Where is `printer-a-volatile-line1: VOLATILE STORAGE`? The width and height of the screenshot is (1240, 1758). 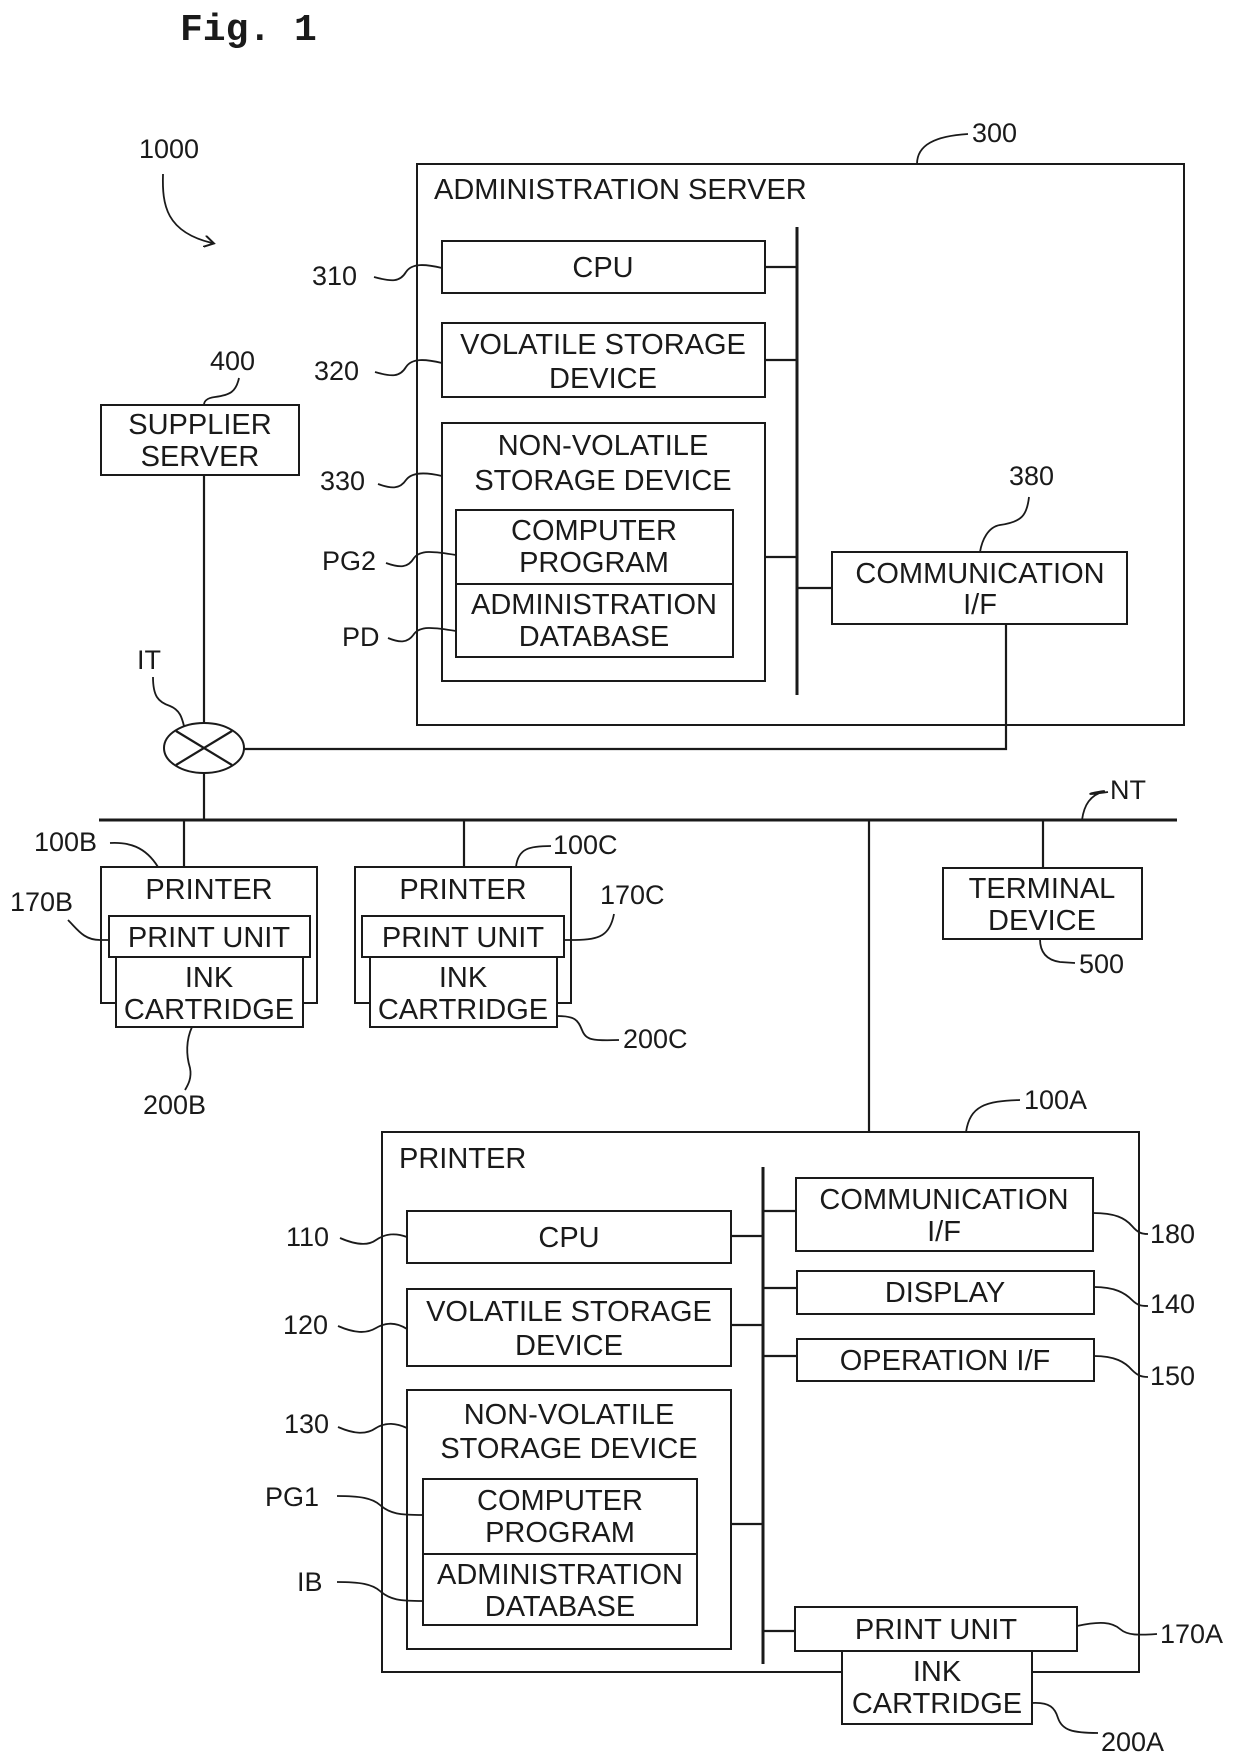
printer-a-volatile-line1: VOLATILE STORAGE is located at coordinates (569, 1312).